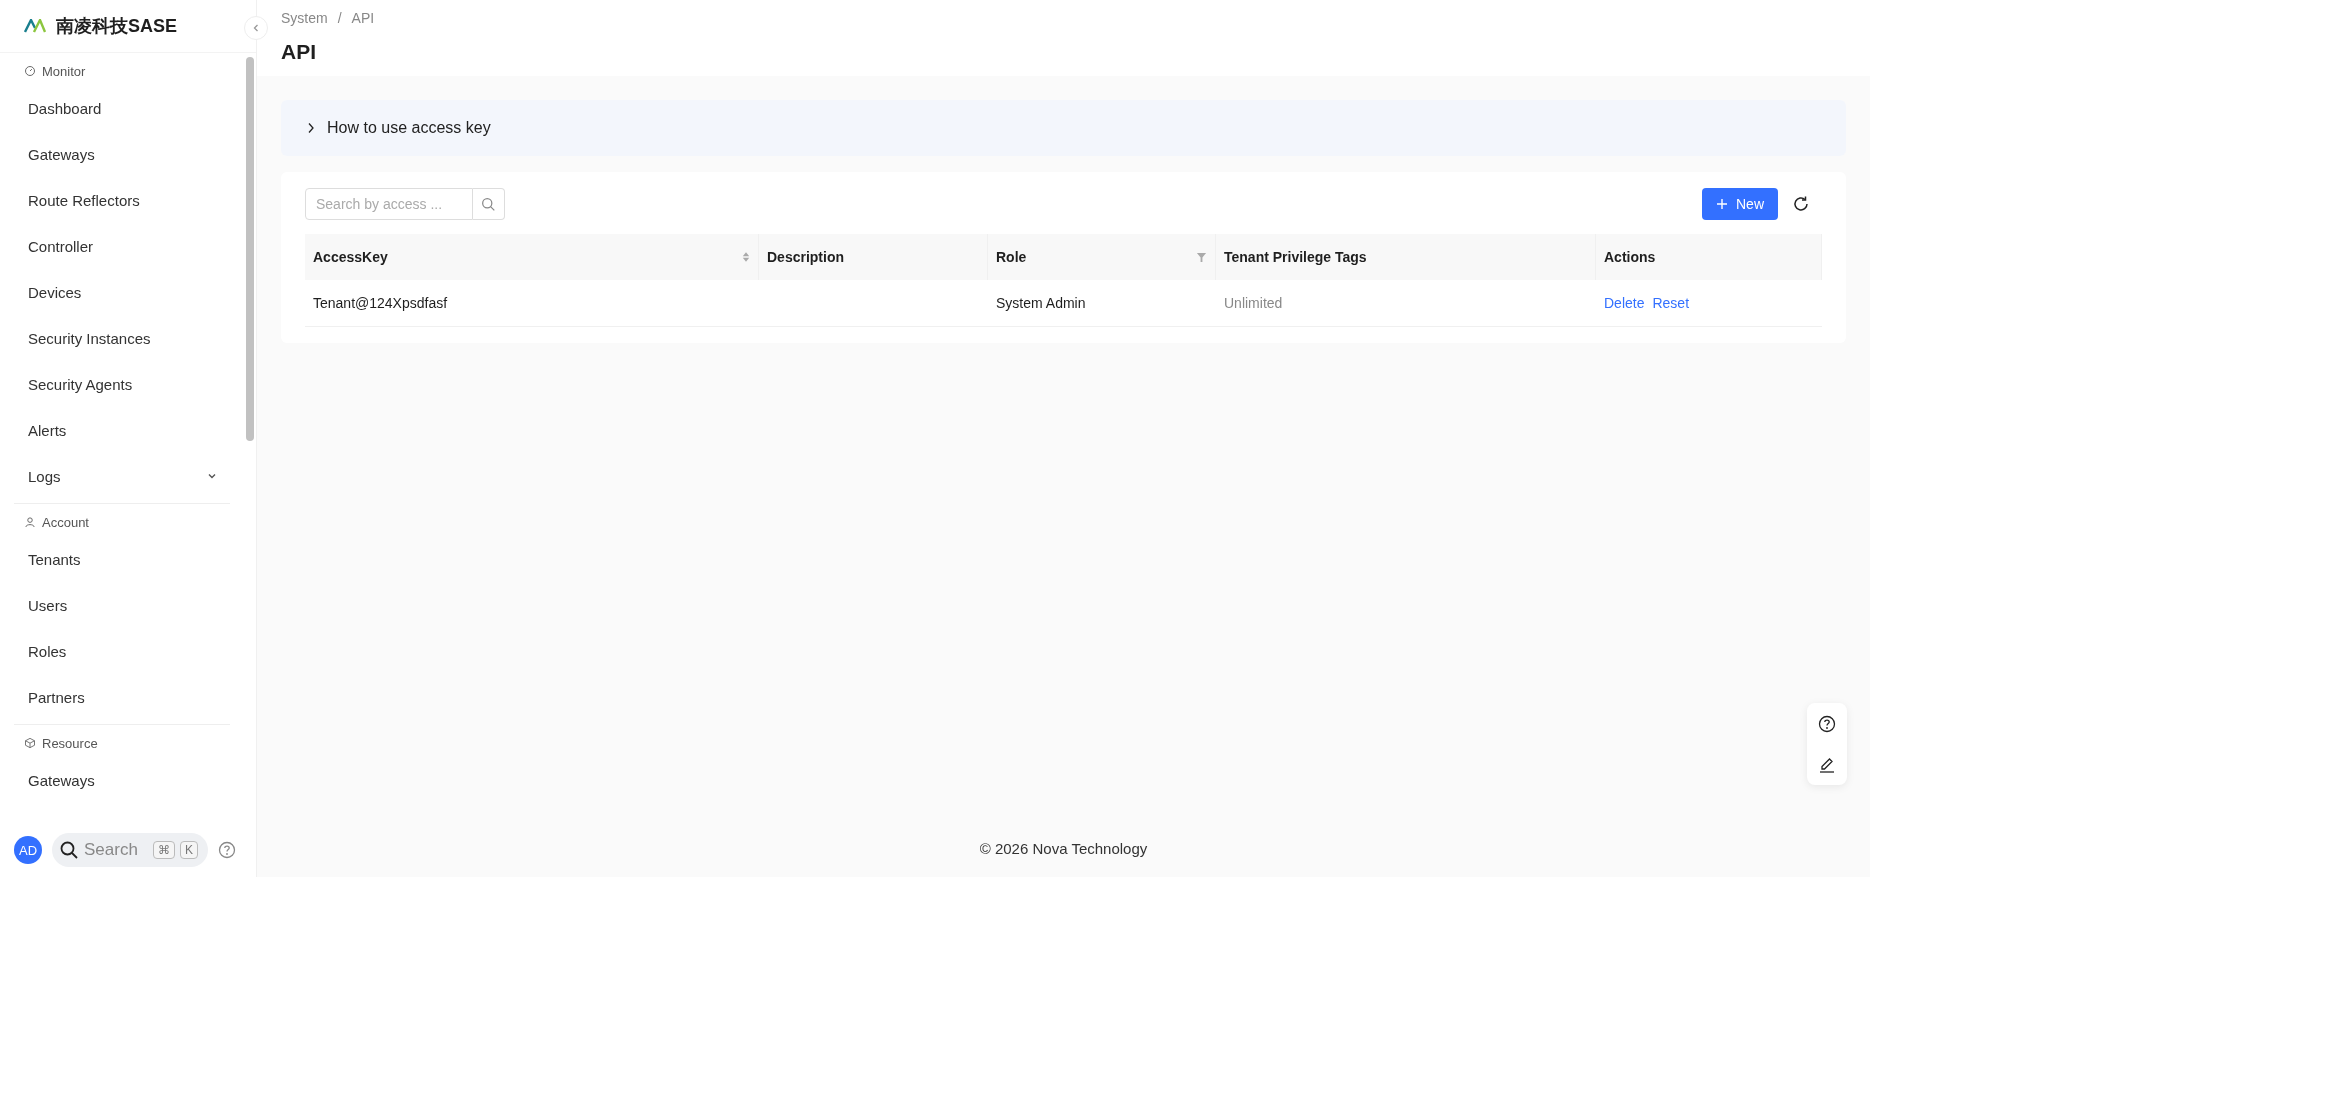 Image resolution: width=2338 pixels, height=1096 pixels. Describe the element at coordinates (380, 303) in the screenshot. I see `table-cell: Tenant@124Xpsdfasf` at that location.